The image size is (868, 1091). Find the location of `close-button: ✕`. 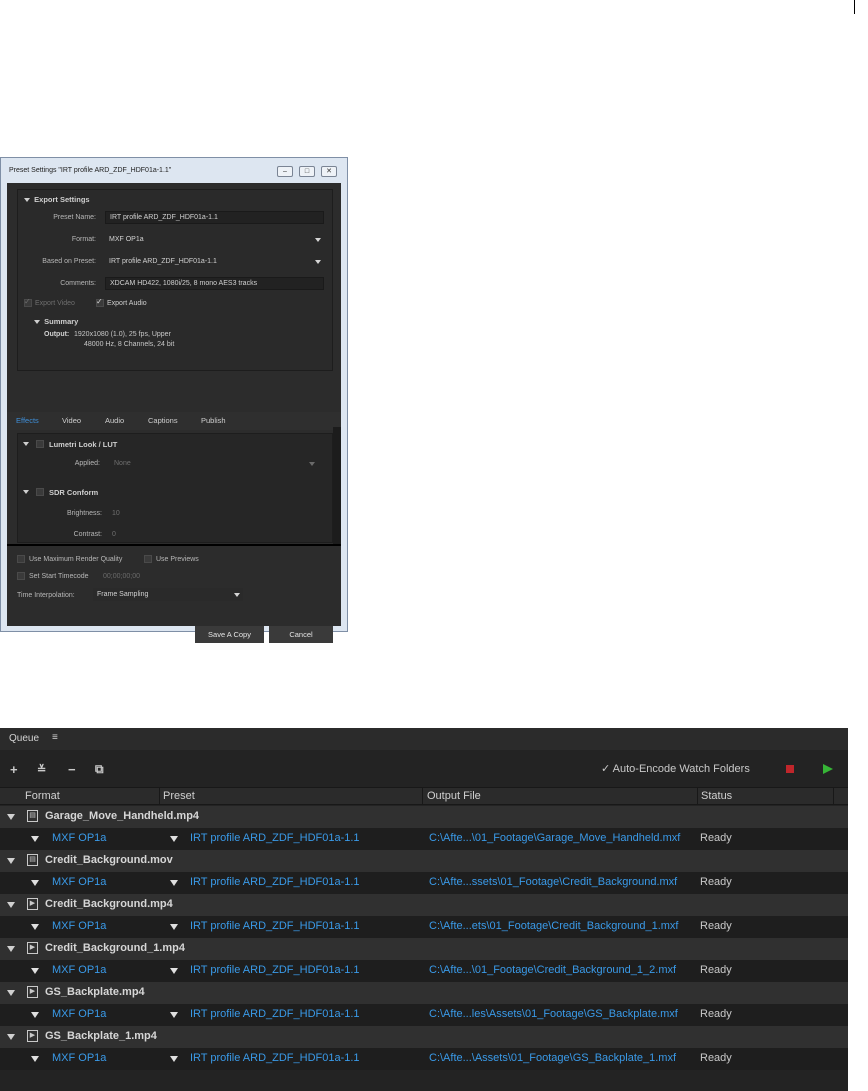

close-button: ✕ is located at coordinates (329, 171).